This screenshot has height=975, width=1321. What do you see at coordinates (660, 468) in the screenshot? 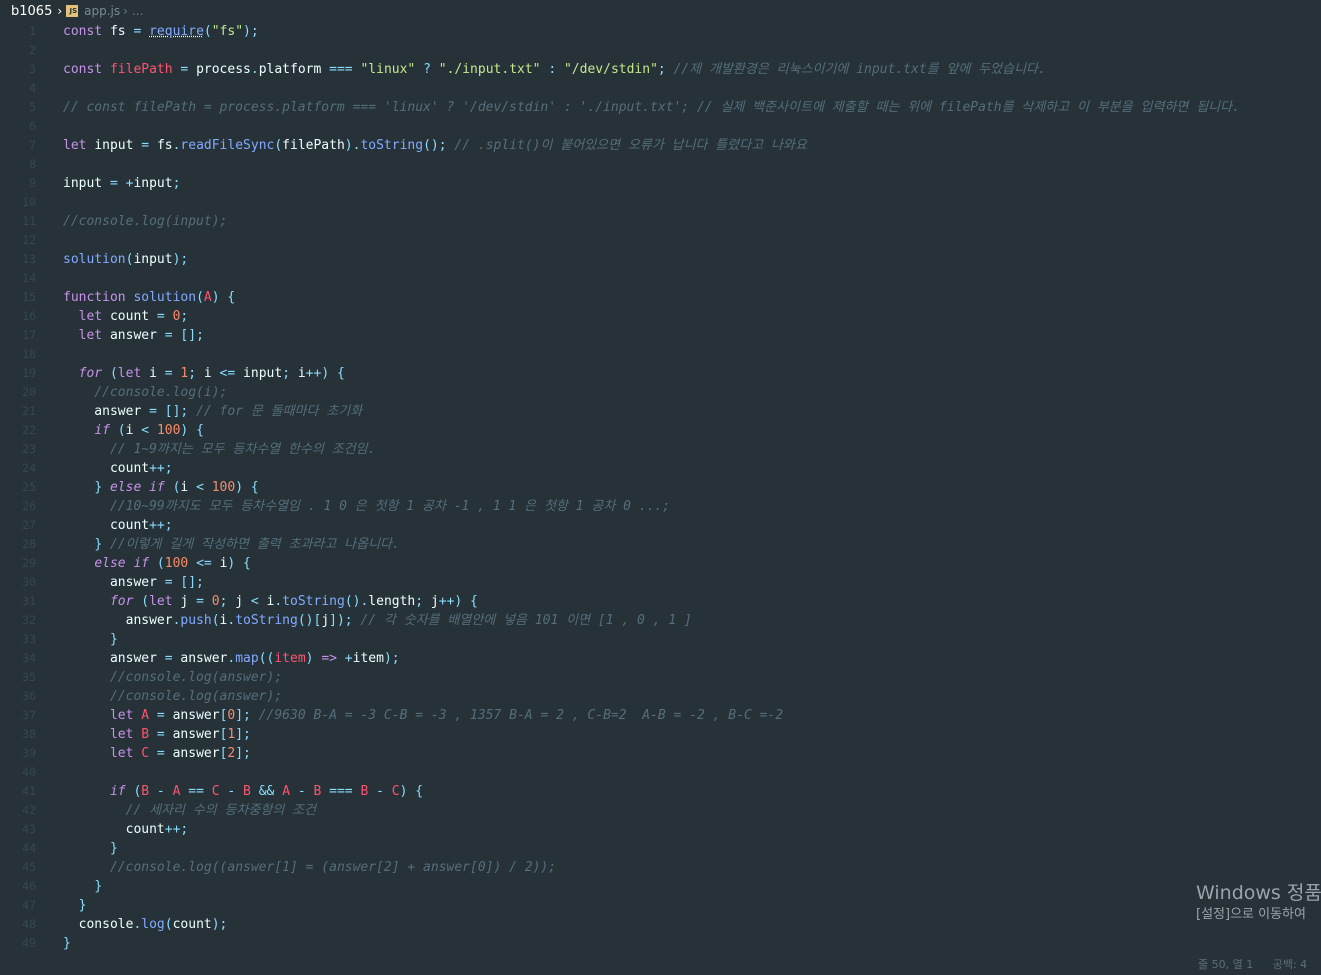
I see `code-line: 24 count++;` at bounding box center [660, 468].